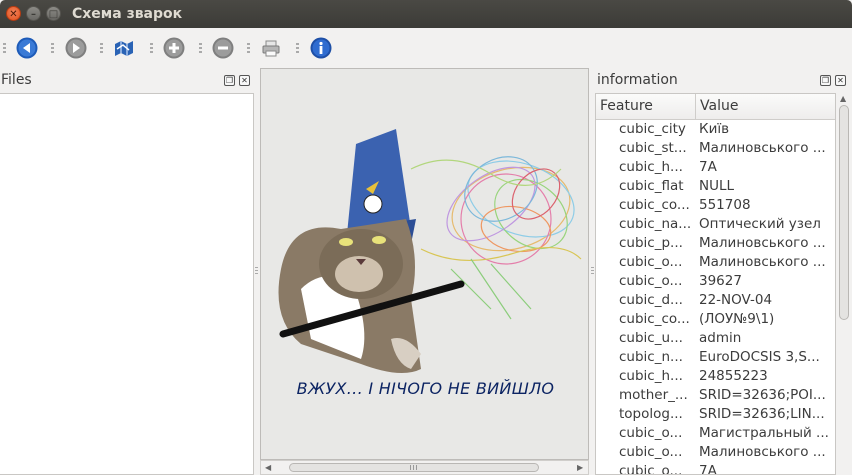 This screenshot has height=475, width=852. What do you see at coordinates (719, 106) in the screenshot?
I see `column-header-value: Value` at bounding box center [719, 106].